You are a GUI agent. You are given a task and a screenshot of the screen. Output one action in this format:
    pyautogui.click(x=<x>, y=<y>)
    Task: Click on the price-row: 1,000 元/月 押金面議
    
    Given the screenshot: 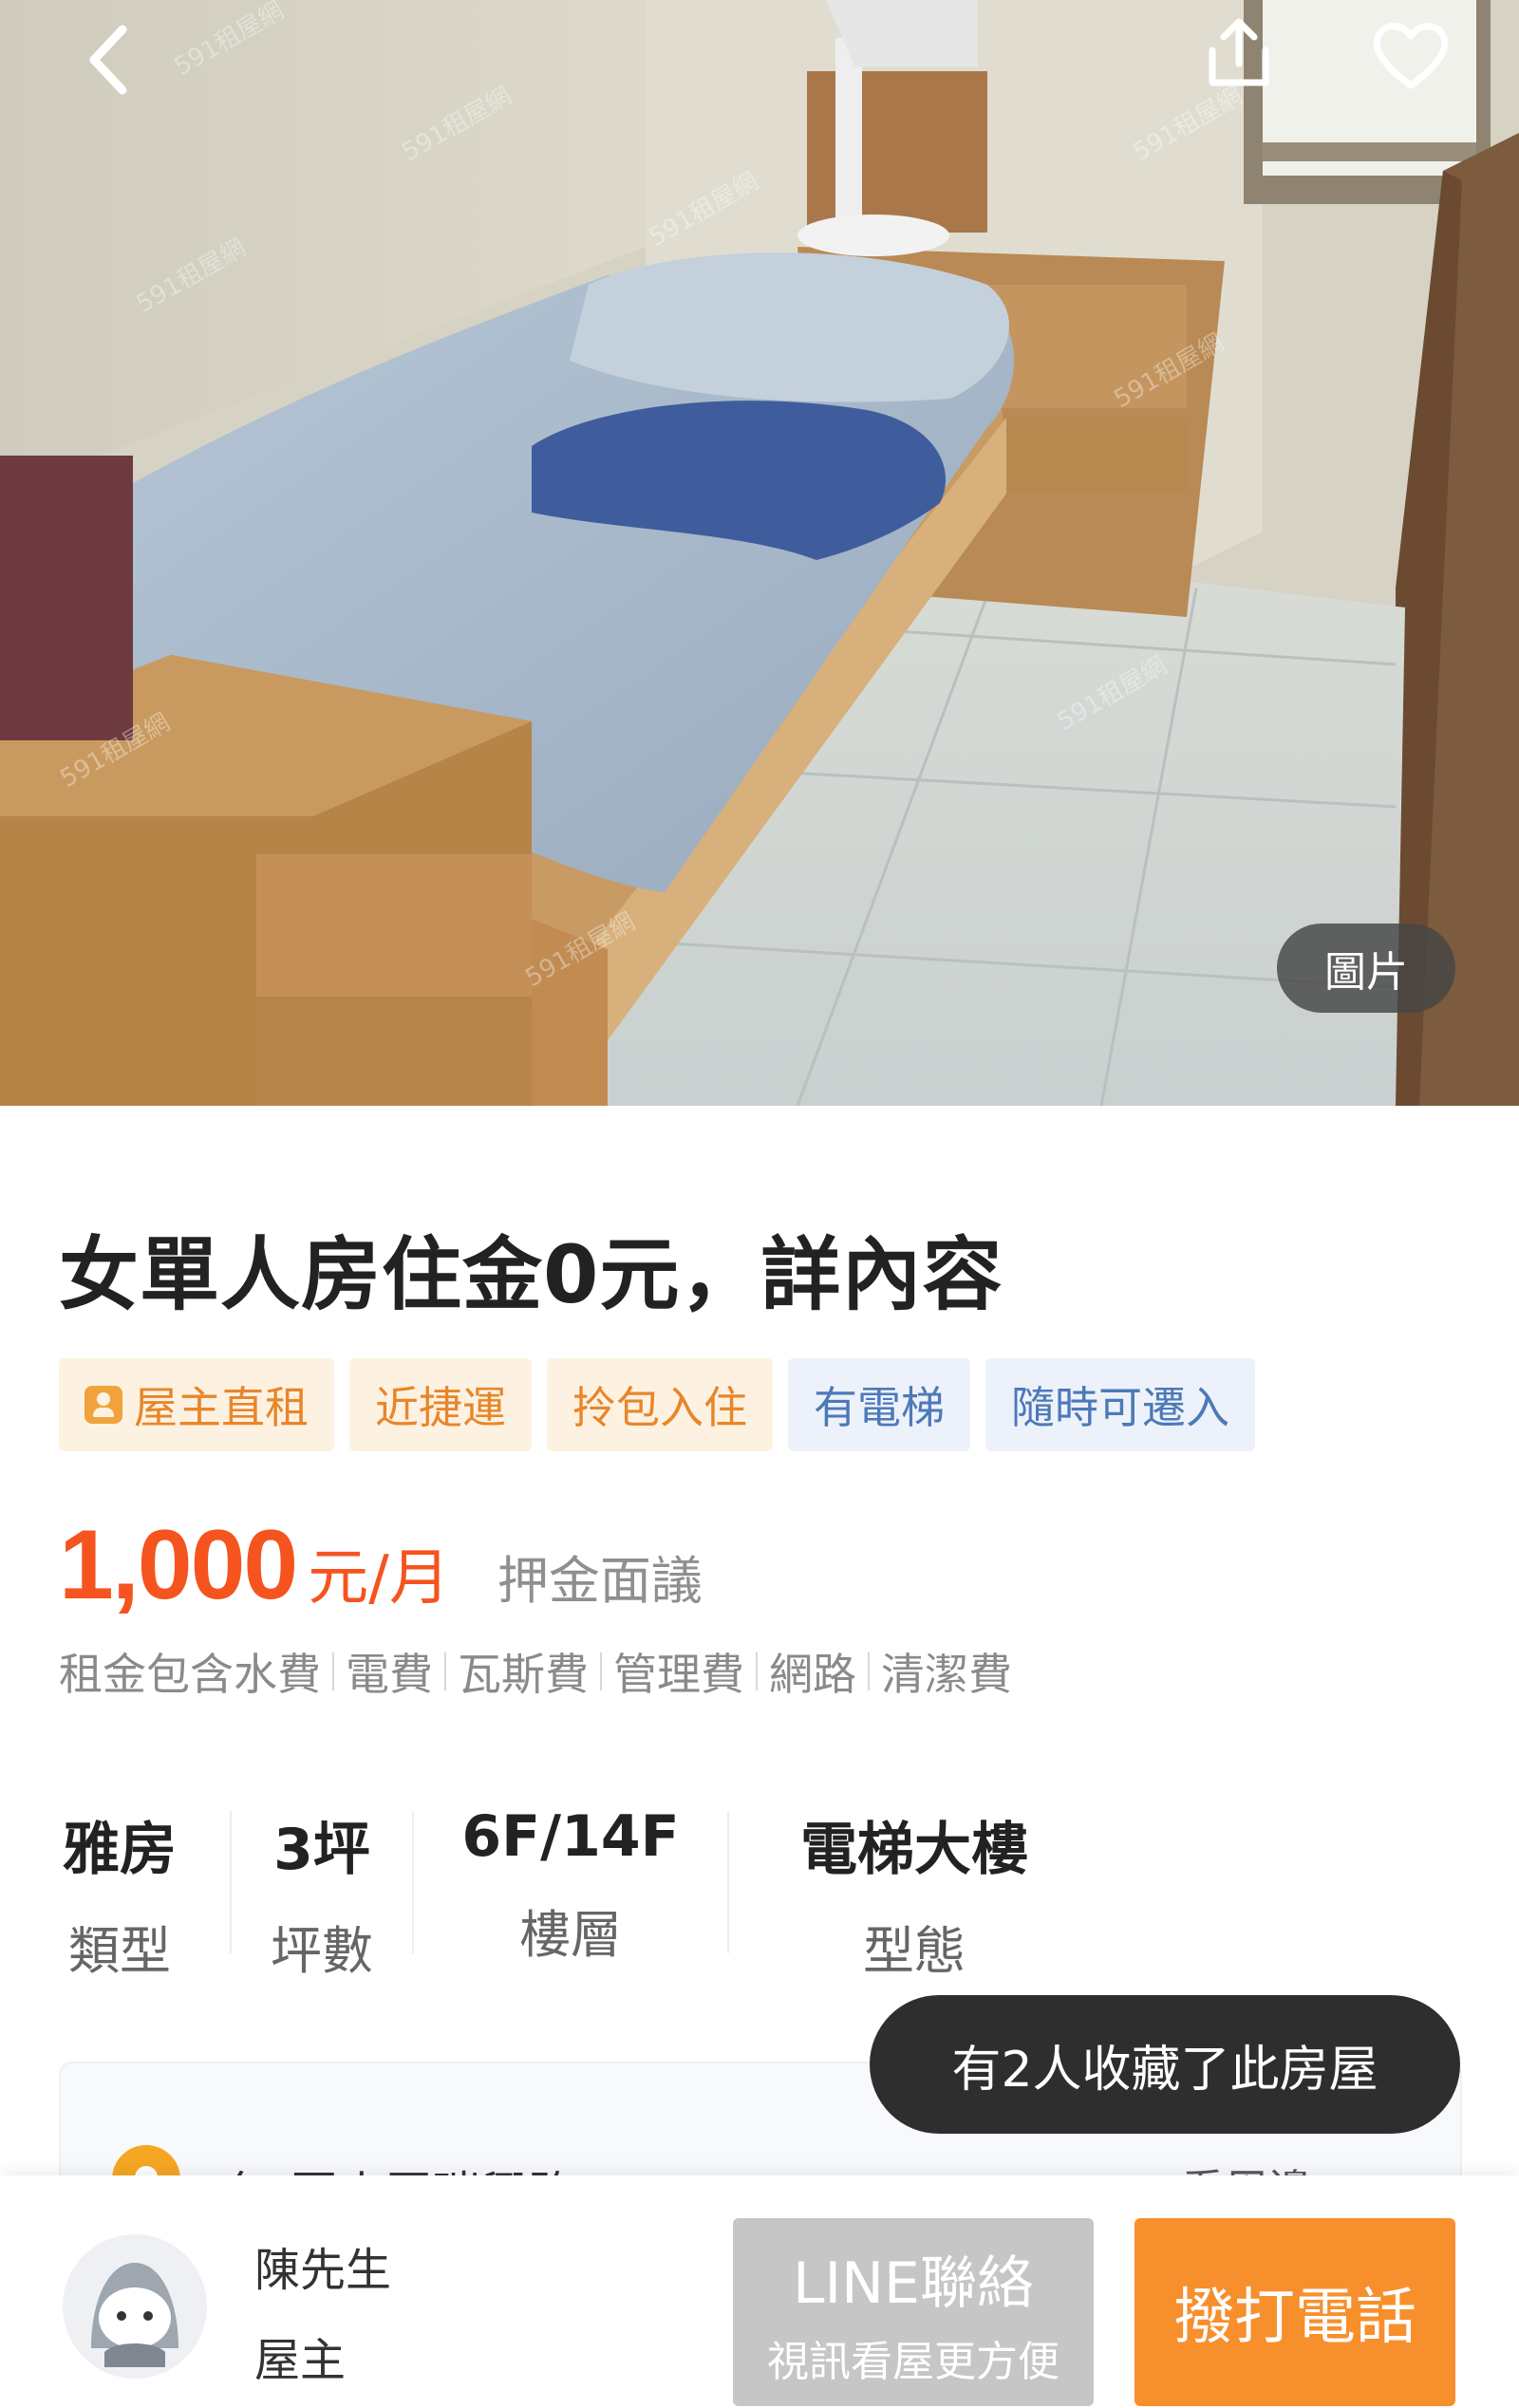 What is the action you would take?
    pyautogui.click(x=381, y=1566)
    